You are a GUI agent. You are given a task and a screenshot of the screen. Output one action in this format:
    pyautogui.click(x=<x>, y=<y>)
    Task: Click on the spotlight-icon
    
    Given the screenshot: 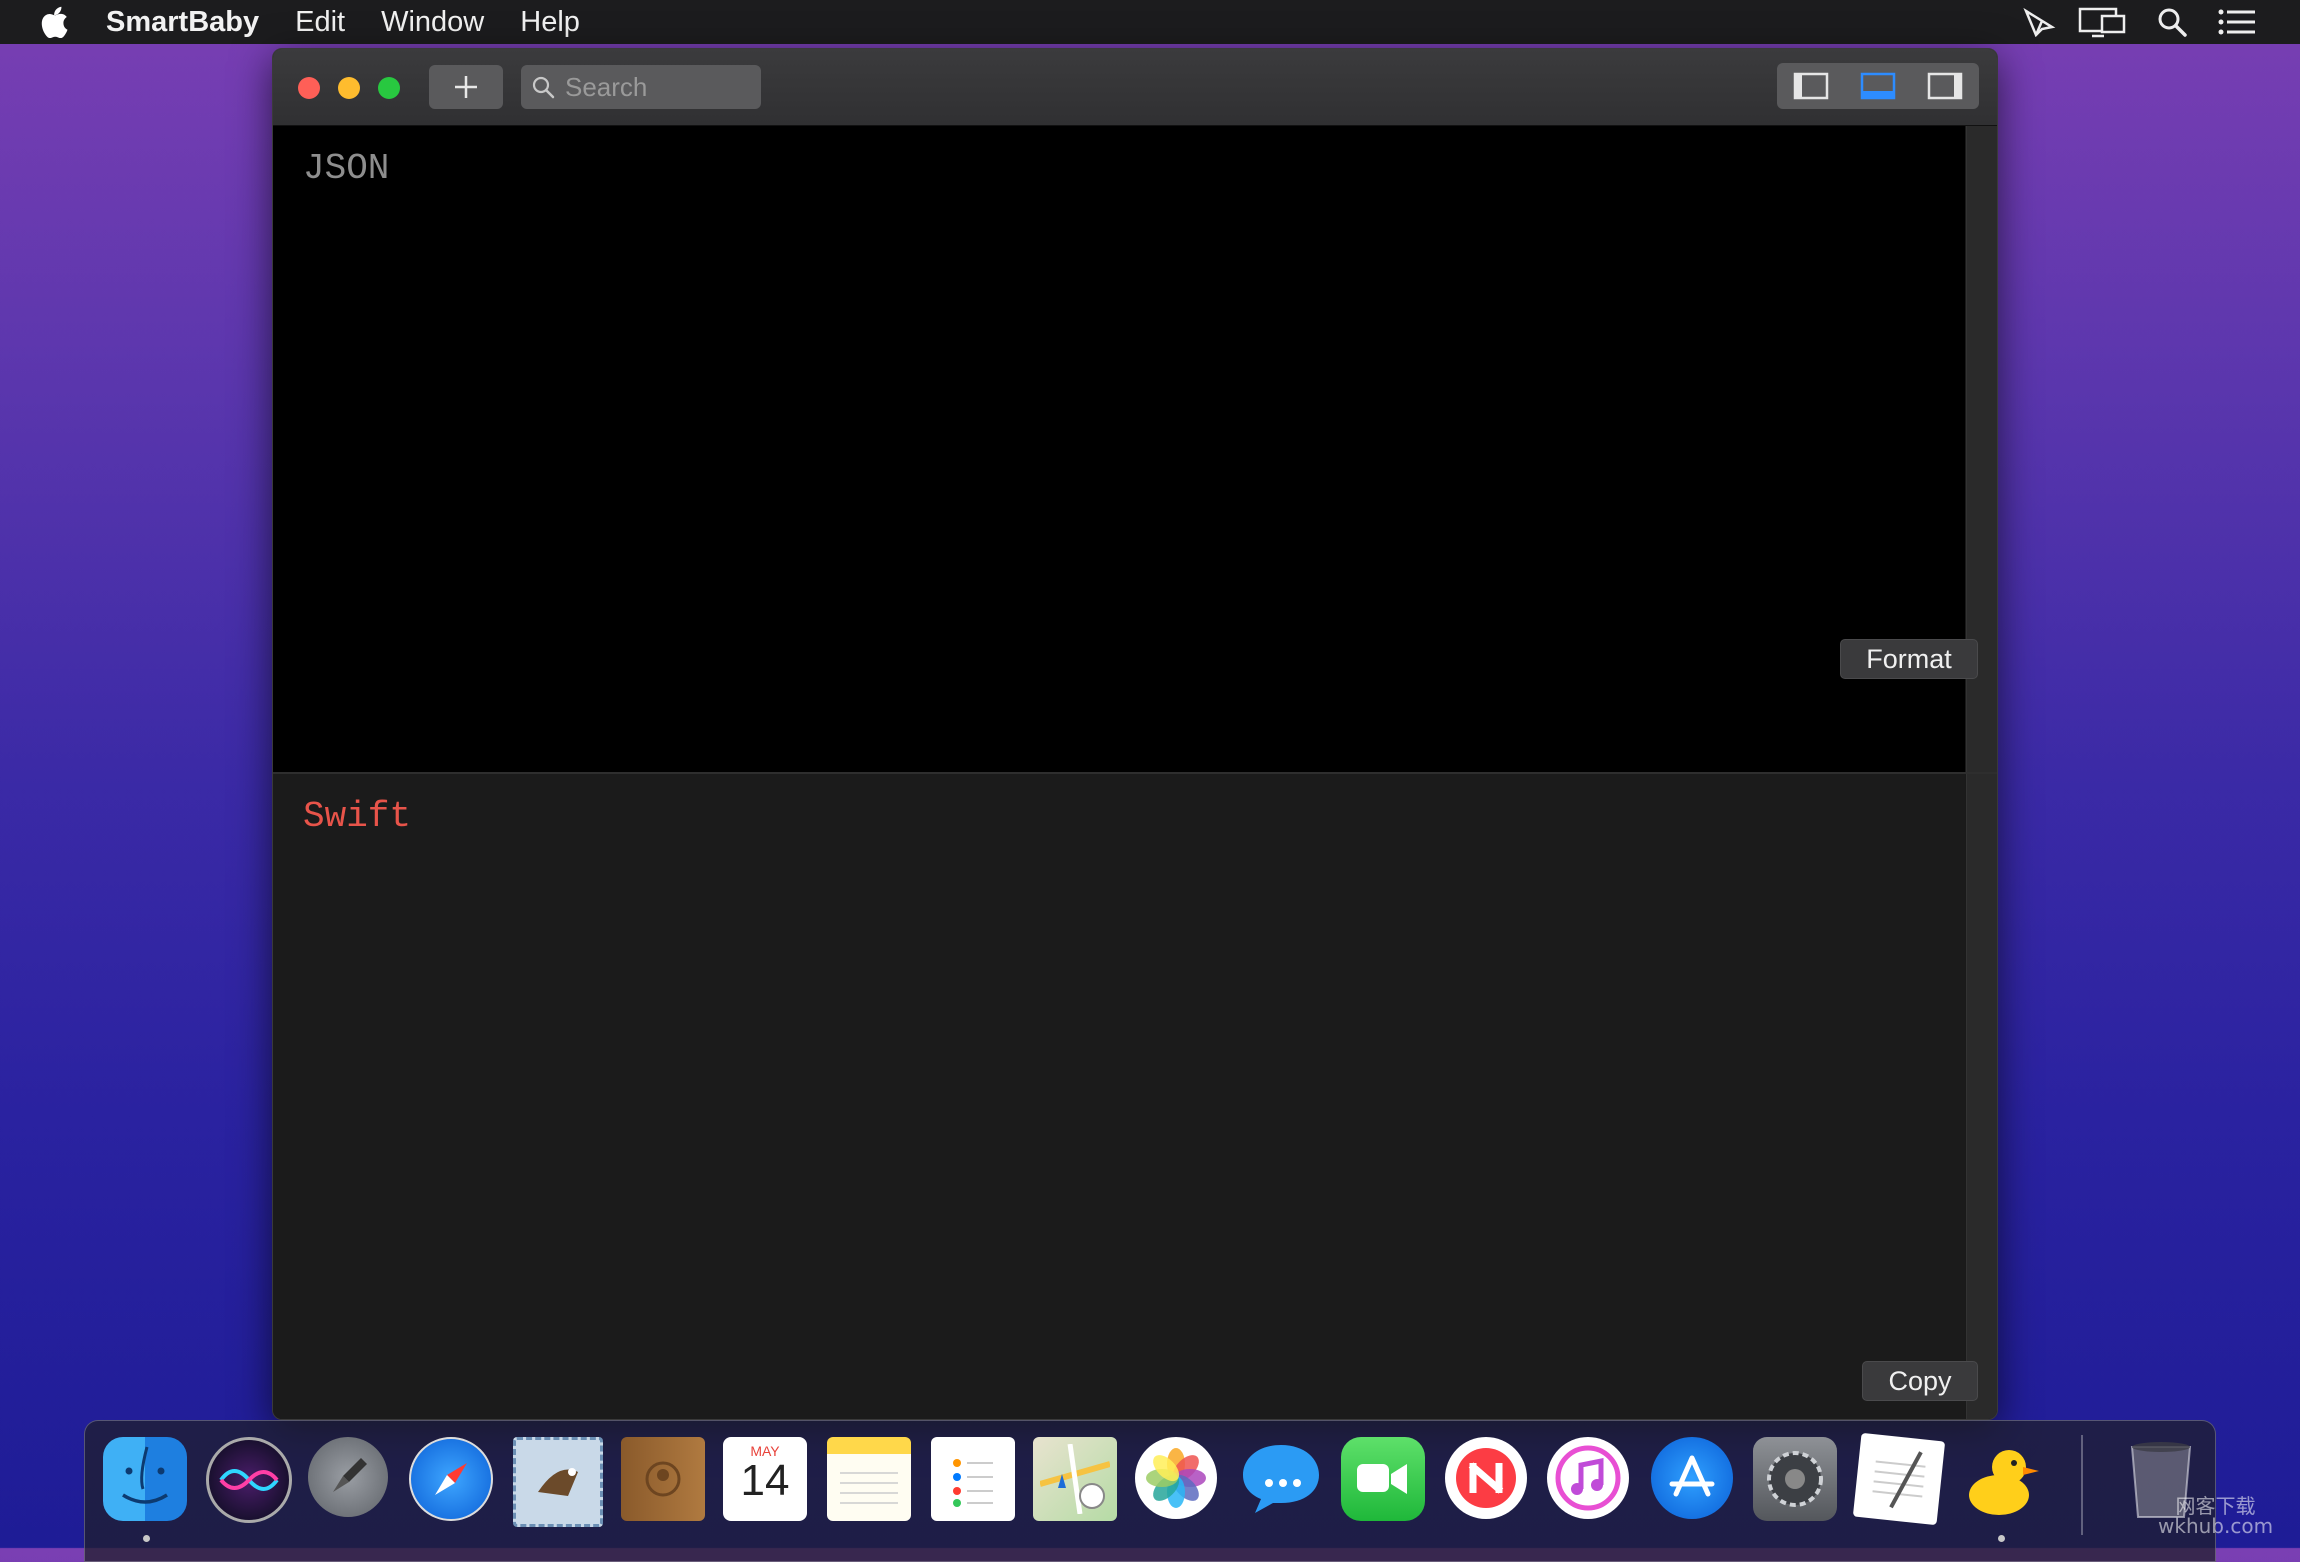 What is the action you would take?
    pyautogui.click(x=2172, y=22)
    